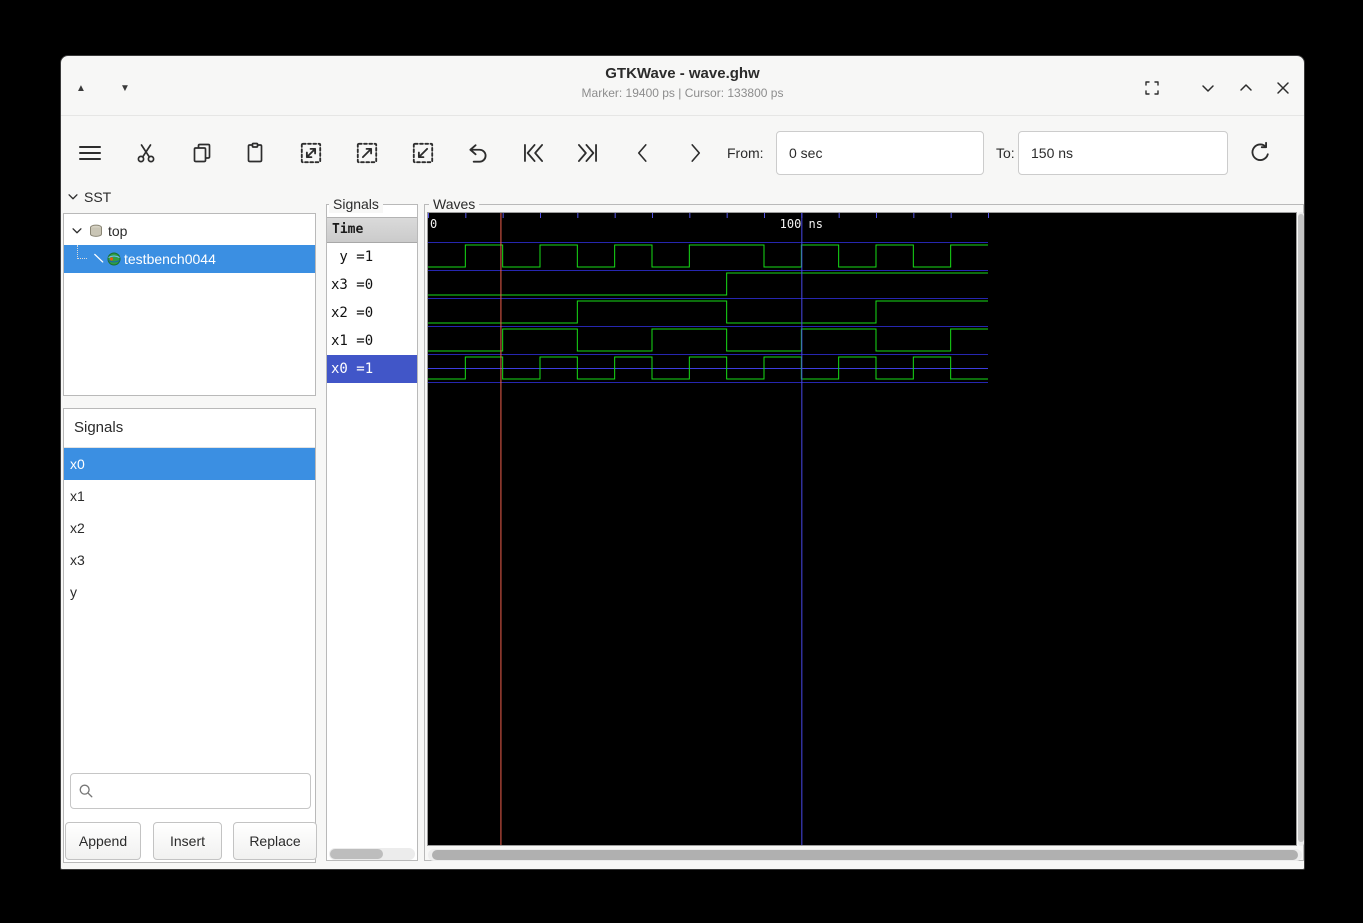  I want to click on close-button, so click(1283, 88).